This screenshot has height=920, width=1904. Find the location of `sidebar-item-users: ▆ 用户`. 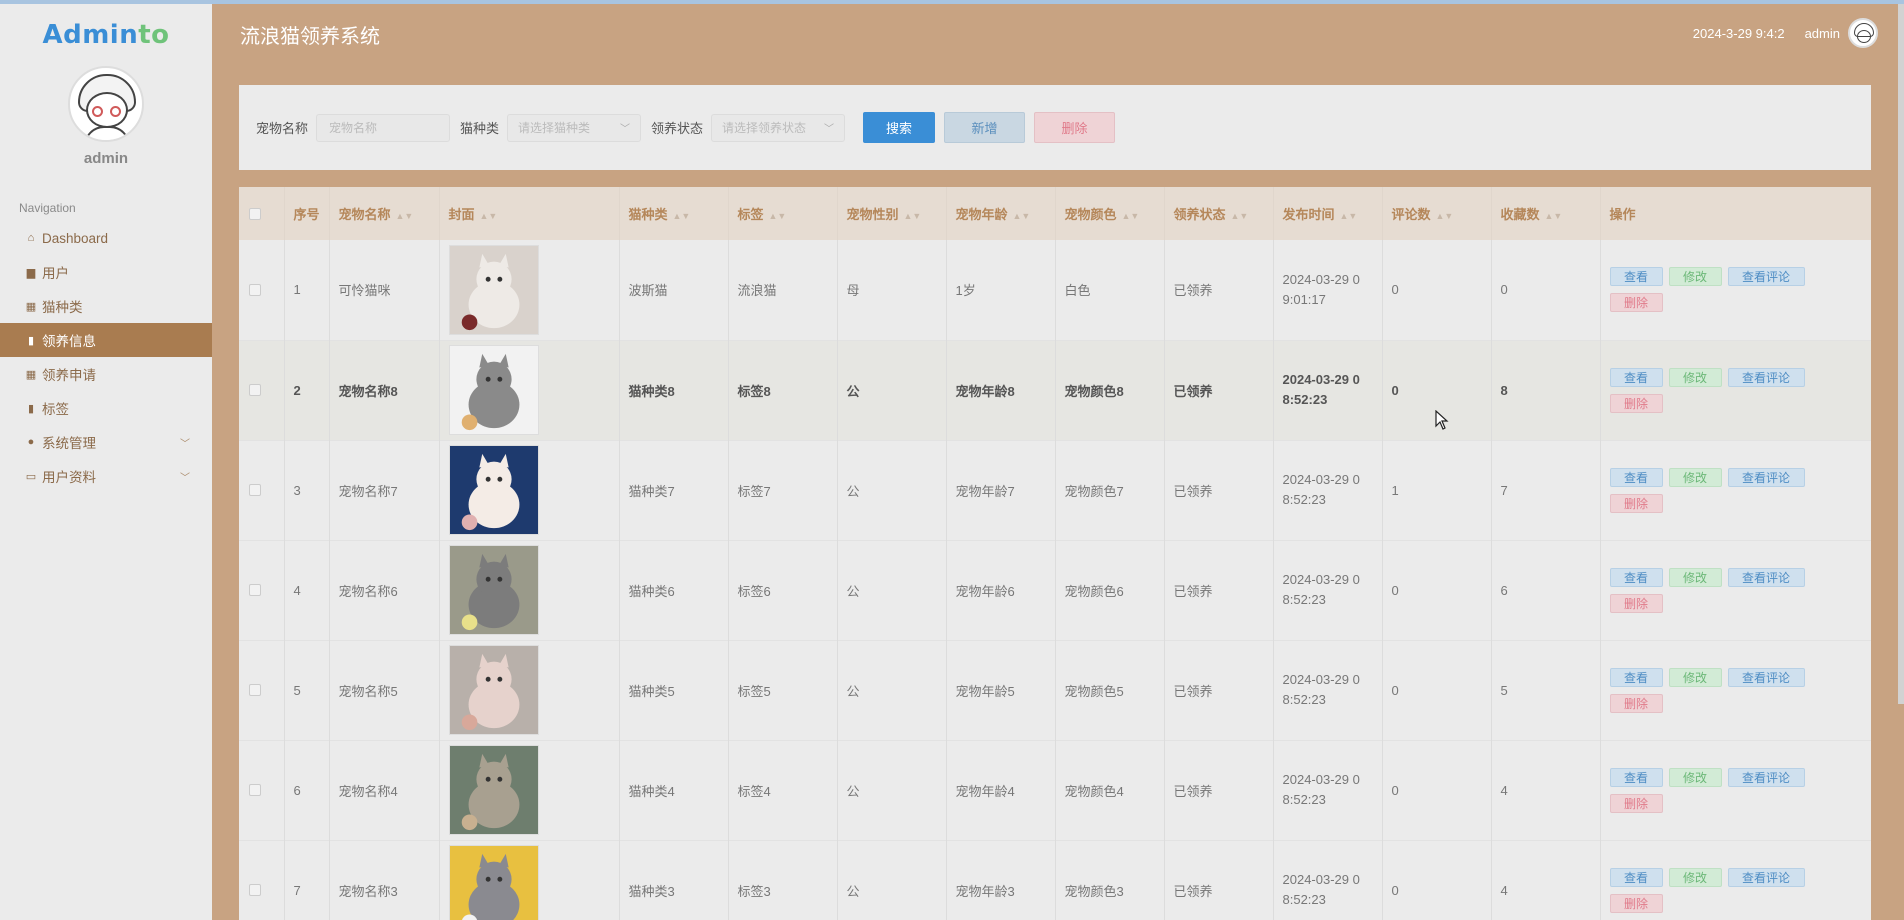

sidebar-item-users: ▆ 用户 is located at coordinates (106, 272).